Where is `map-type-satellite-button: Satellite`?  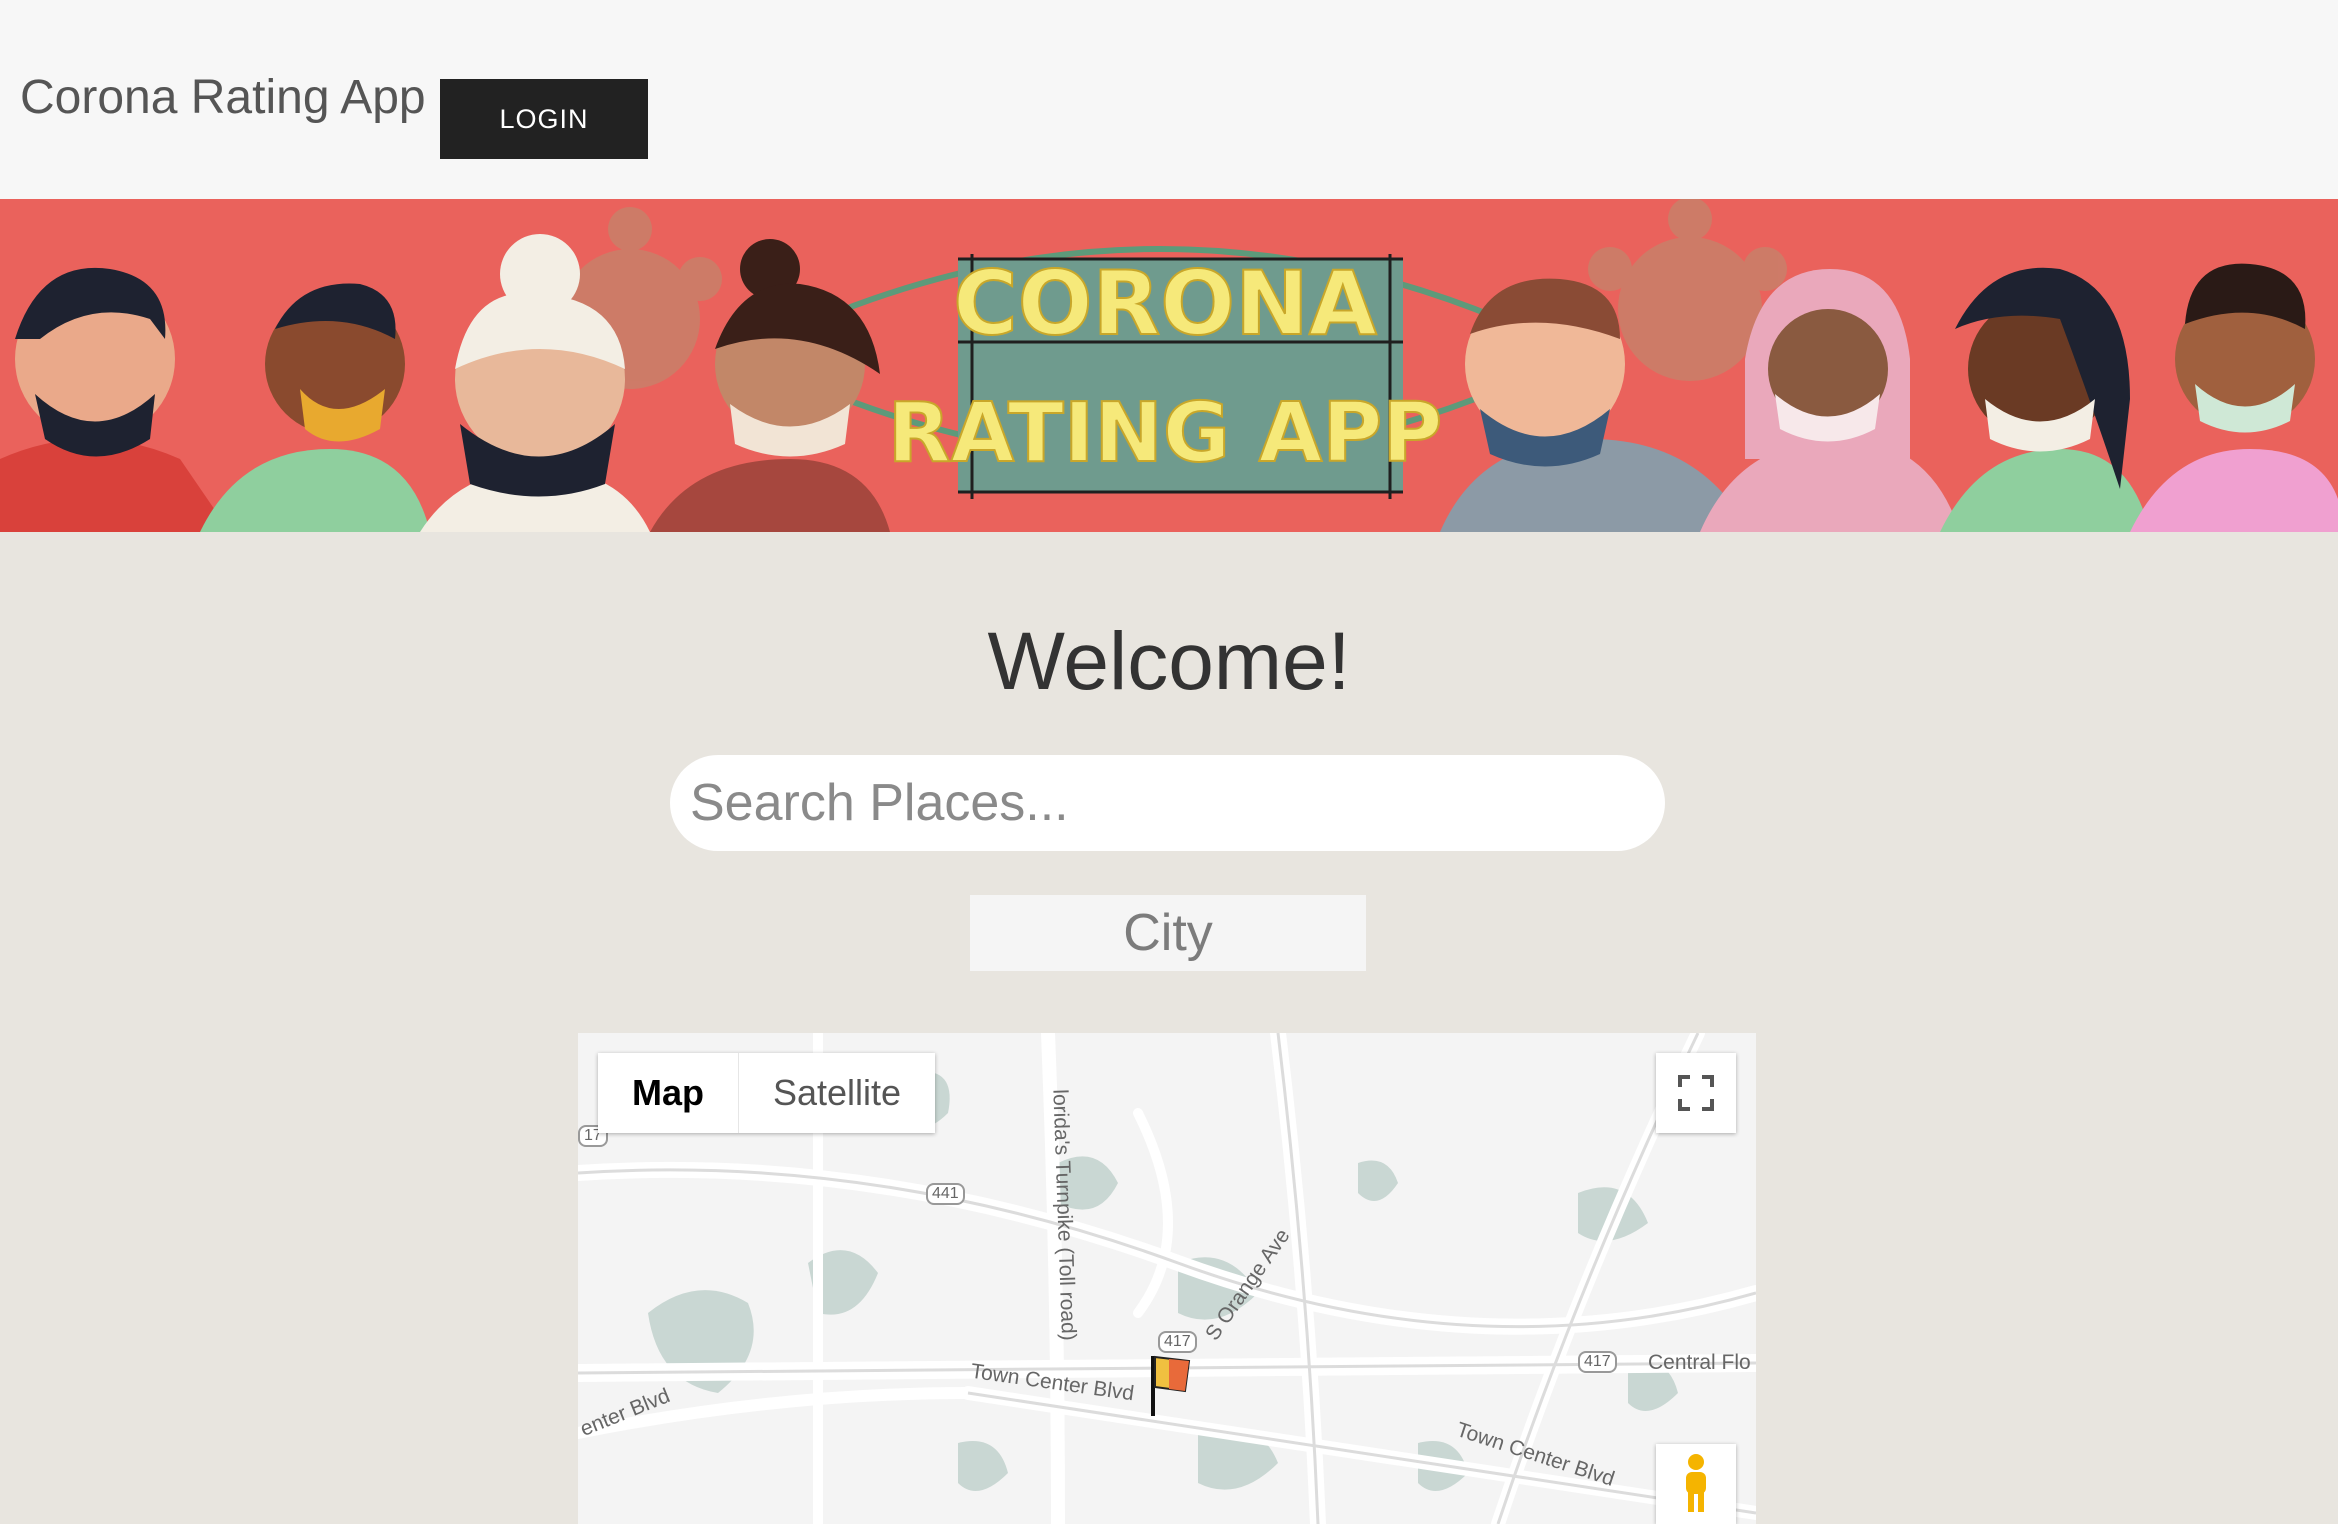 map-type-satellite-button: Satellite is located at coordinates (837, 1093).